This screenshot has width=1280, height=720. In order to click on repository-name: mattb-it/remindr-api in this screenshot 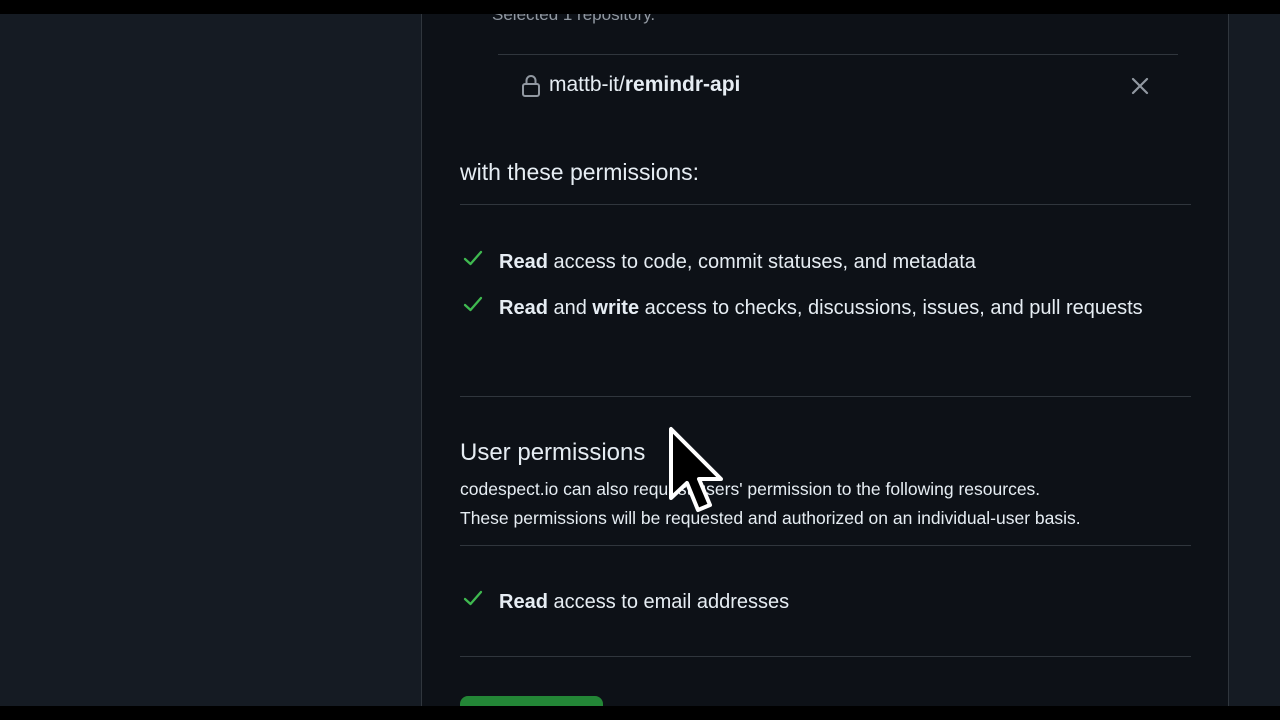, I will do `click(644, 85)`.